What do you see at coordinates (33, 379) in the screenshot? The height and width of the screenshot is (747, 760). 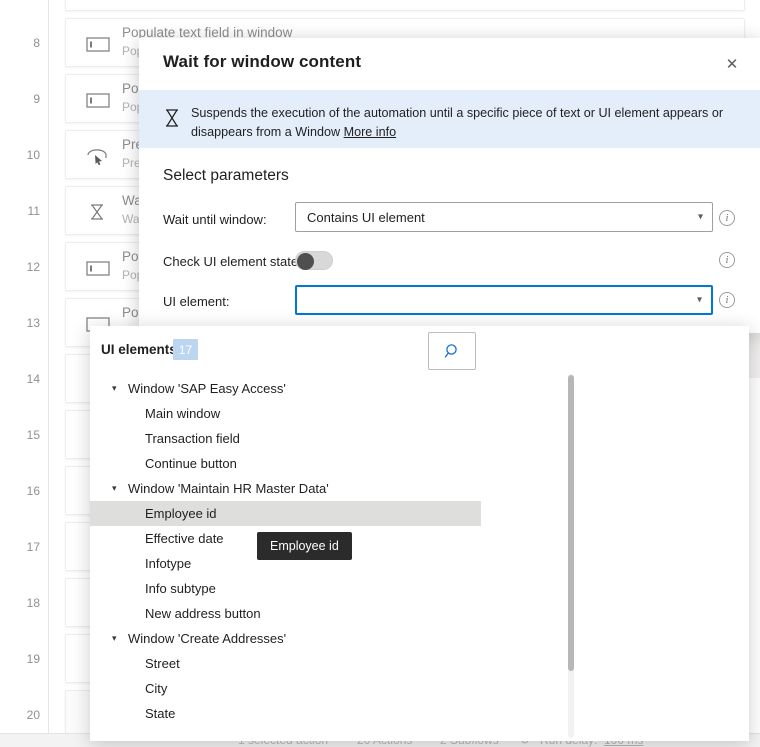 I see `row-number: 14` at bounding box center [33, 379].